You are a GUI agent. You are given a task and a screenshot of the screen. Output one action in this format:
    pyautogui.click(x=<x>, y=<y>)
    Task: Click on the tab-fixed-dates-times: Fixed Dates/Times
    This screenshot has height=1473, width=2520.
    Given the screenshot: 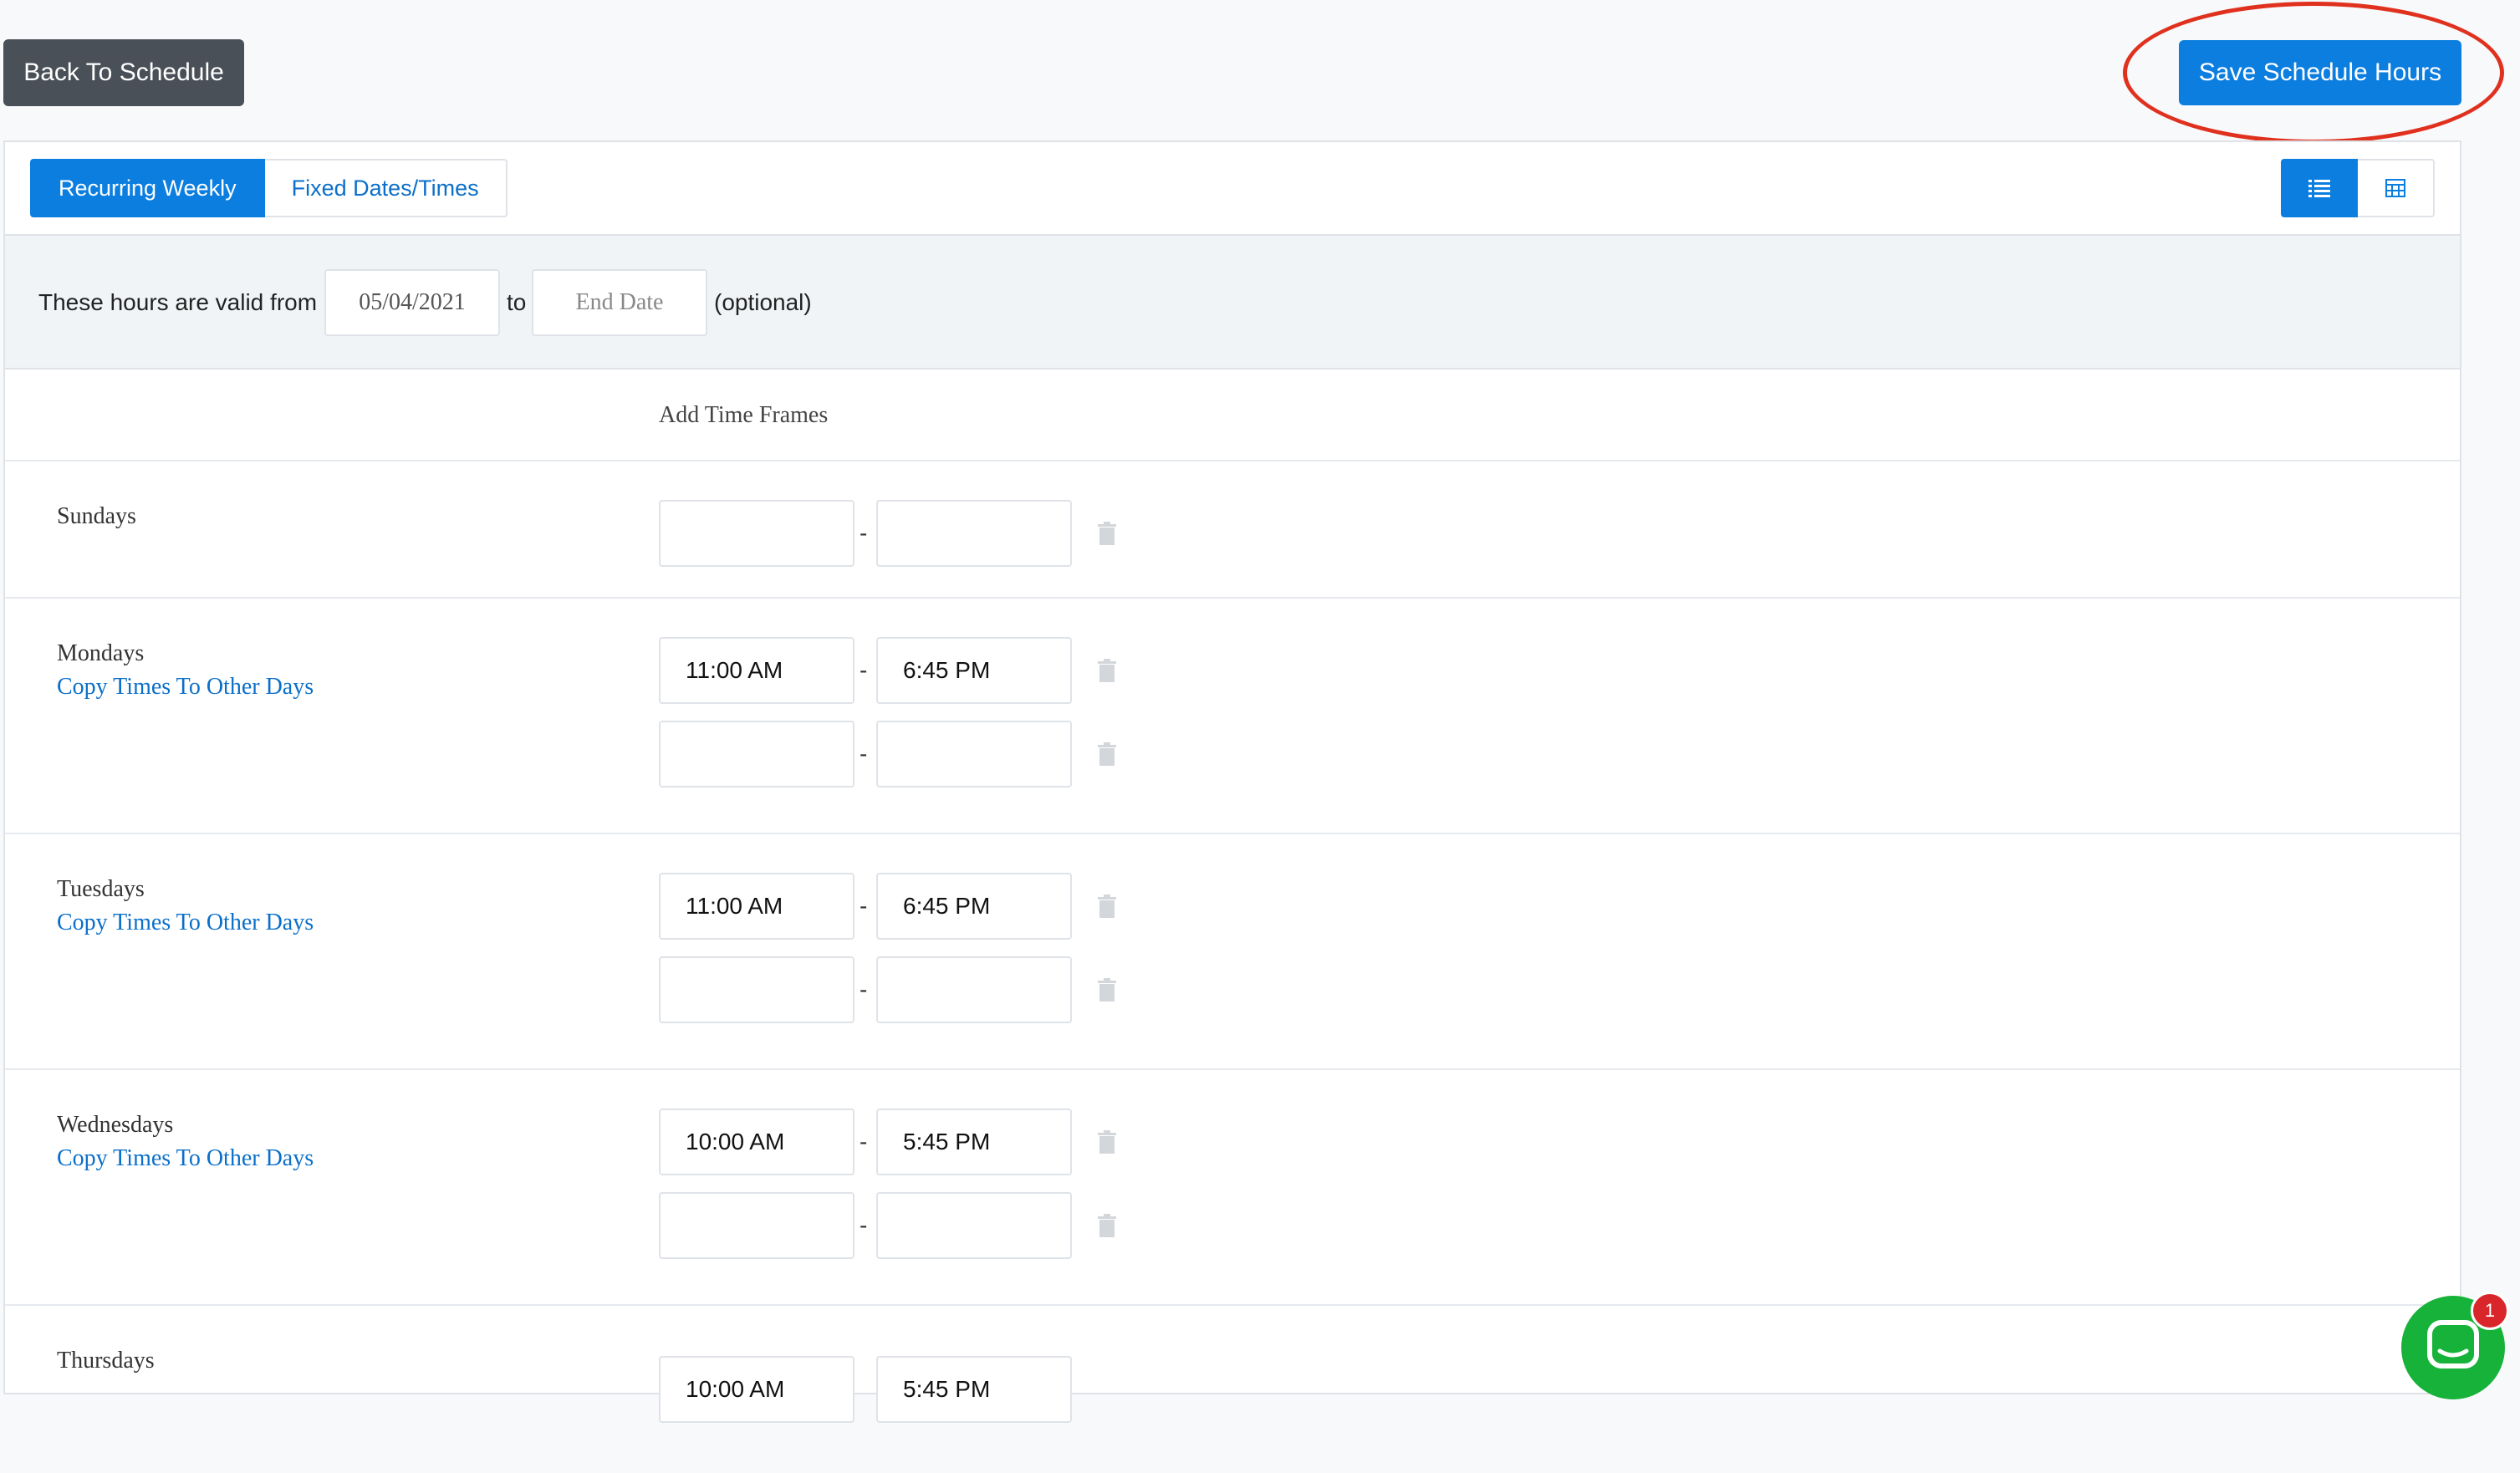 What is the action you would take?
    pyautogui.click(x=386, y=188)
    